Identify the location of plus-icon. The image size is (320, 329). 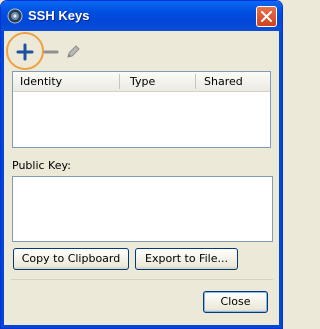
(25, 52).